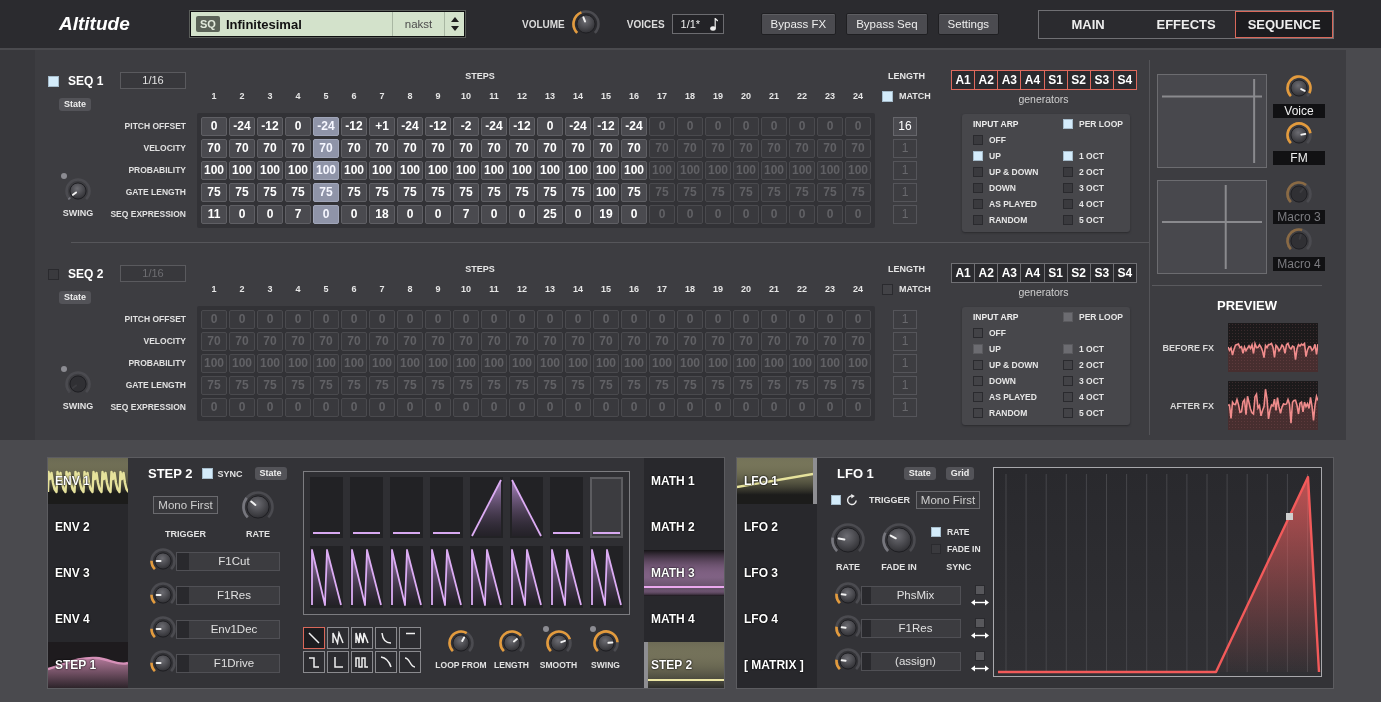 This screenshot has height=702, width=1381. What do you see at coordinates (1055, 273) in the screenshot?
I see `generator-button: S1` at bounding box center [1055, 273].